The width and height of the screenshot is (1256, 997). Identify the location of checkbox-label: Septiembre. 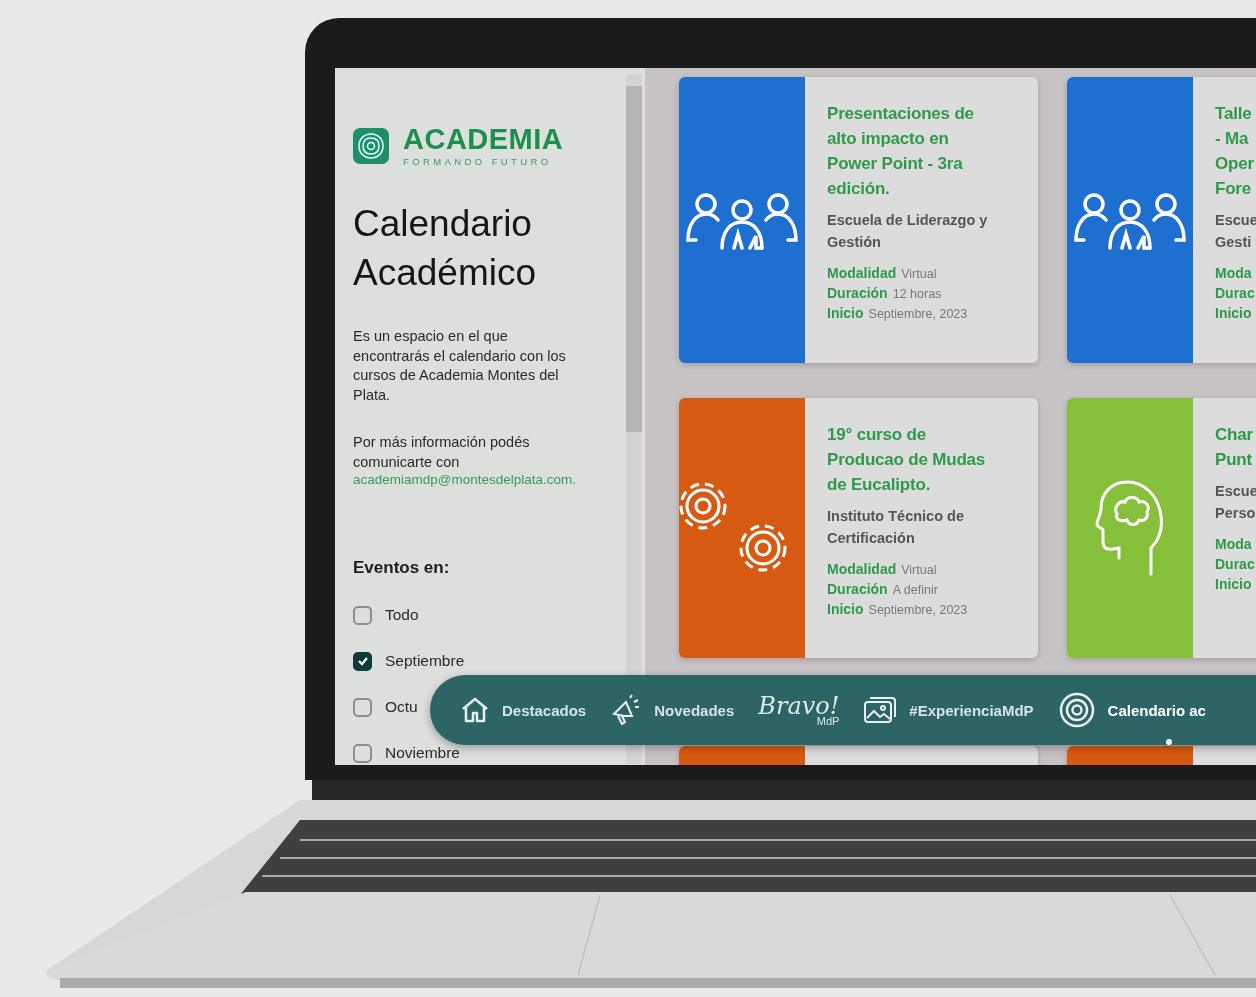
(425, 661).